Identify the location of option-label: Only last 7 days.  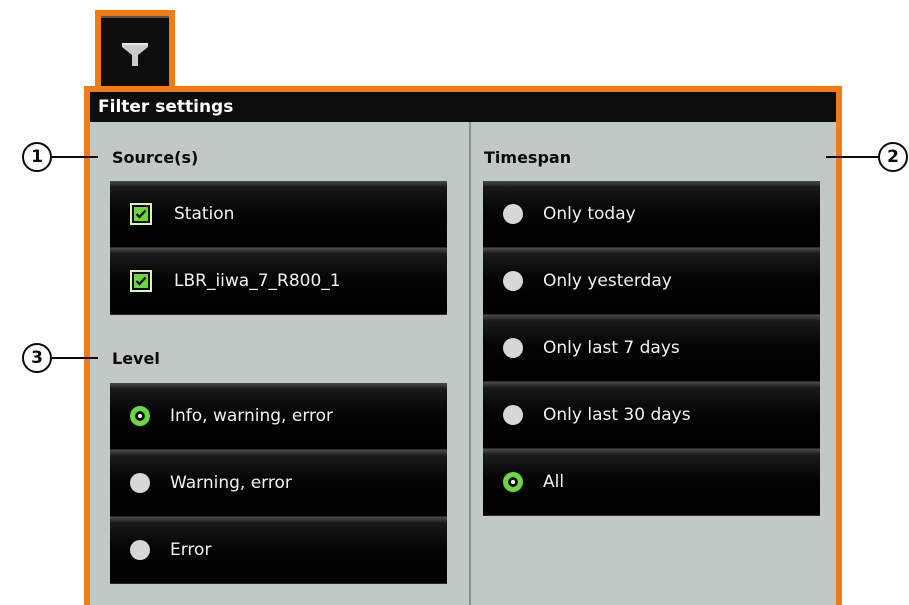
(611, 348).